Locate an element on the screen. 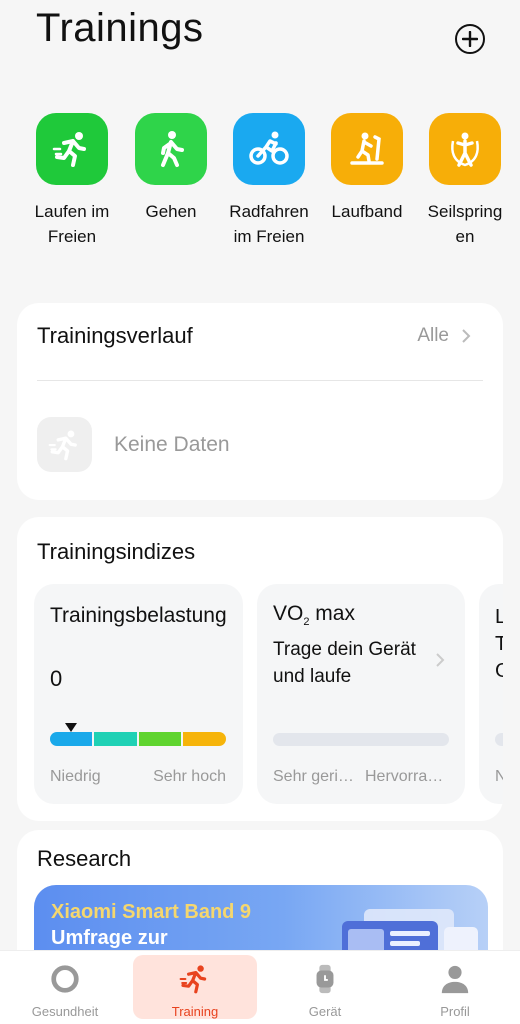 This screenshot has width=520, height=1024. next-index-title: L T G is located at coordinates (499, 644).